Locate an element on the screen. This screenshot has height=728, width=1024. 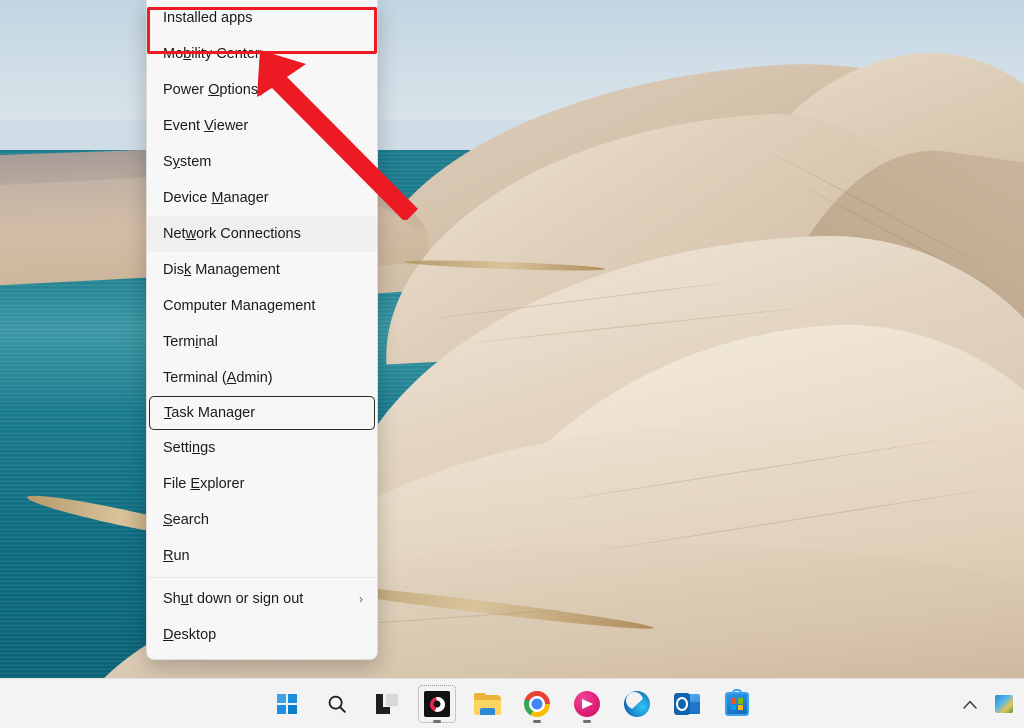
menu-item-label: Computer Management is located at coordinates (239, 306).